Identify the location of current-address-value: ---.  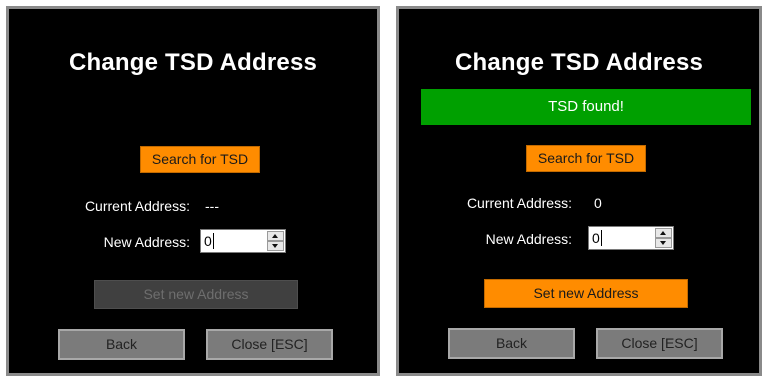
(212, 206).